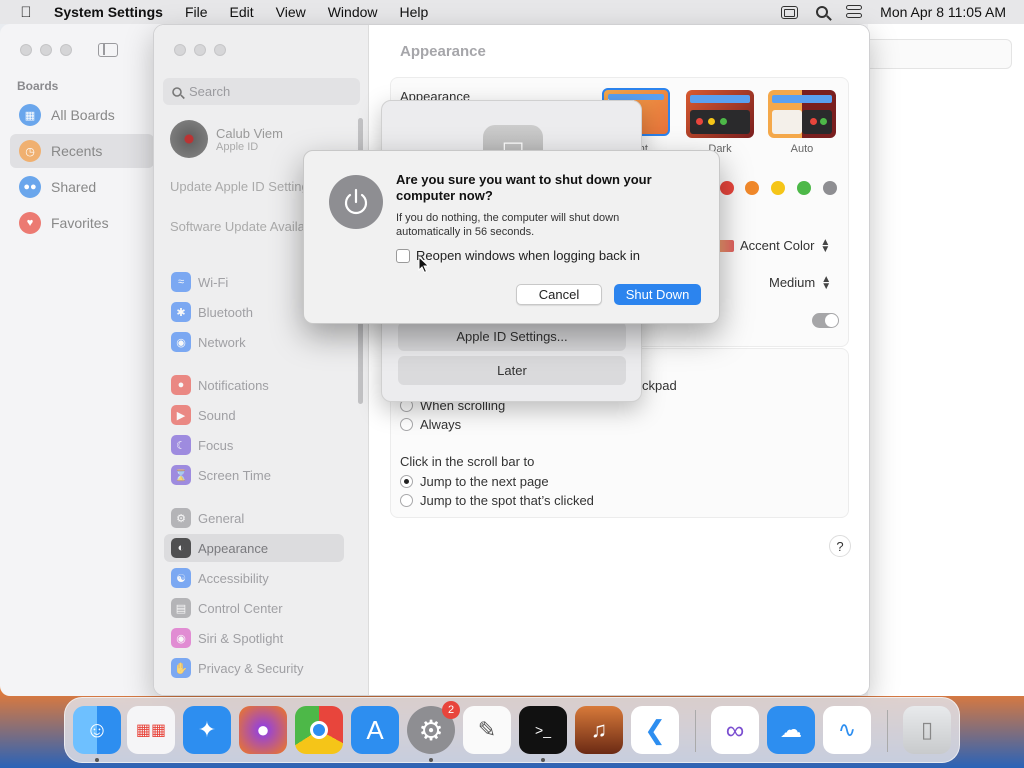 This screenshot has width=1024, height=768. Describe the element at coordinates (181, 608) in the screenshot. I see `control-center-icon: ▤` at that location.